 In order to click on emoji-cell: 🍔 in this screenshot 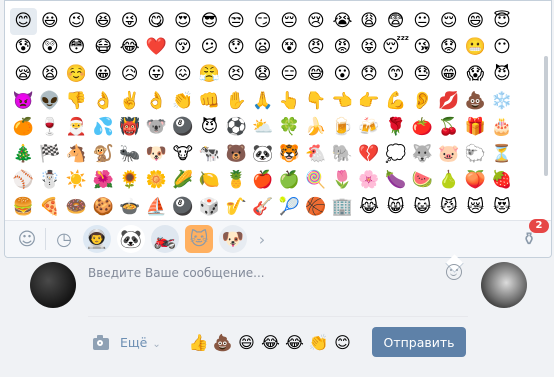, I will do `click(23, 207)`.